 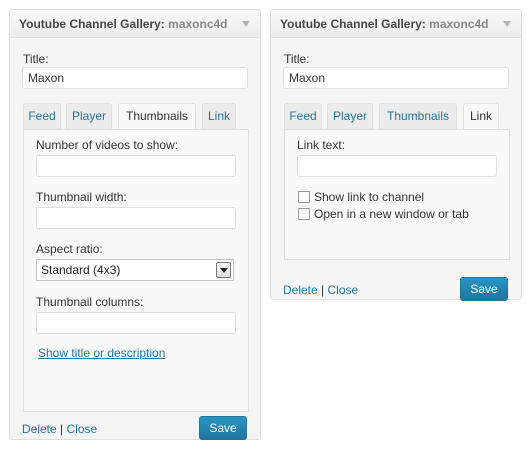 I want to click on show-title-description-link: Show title or description, so click(x=101, y=353).